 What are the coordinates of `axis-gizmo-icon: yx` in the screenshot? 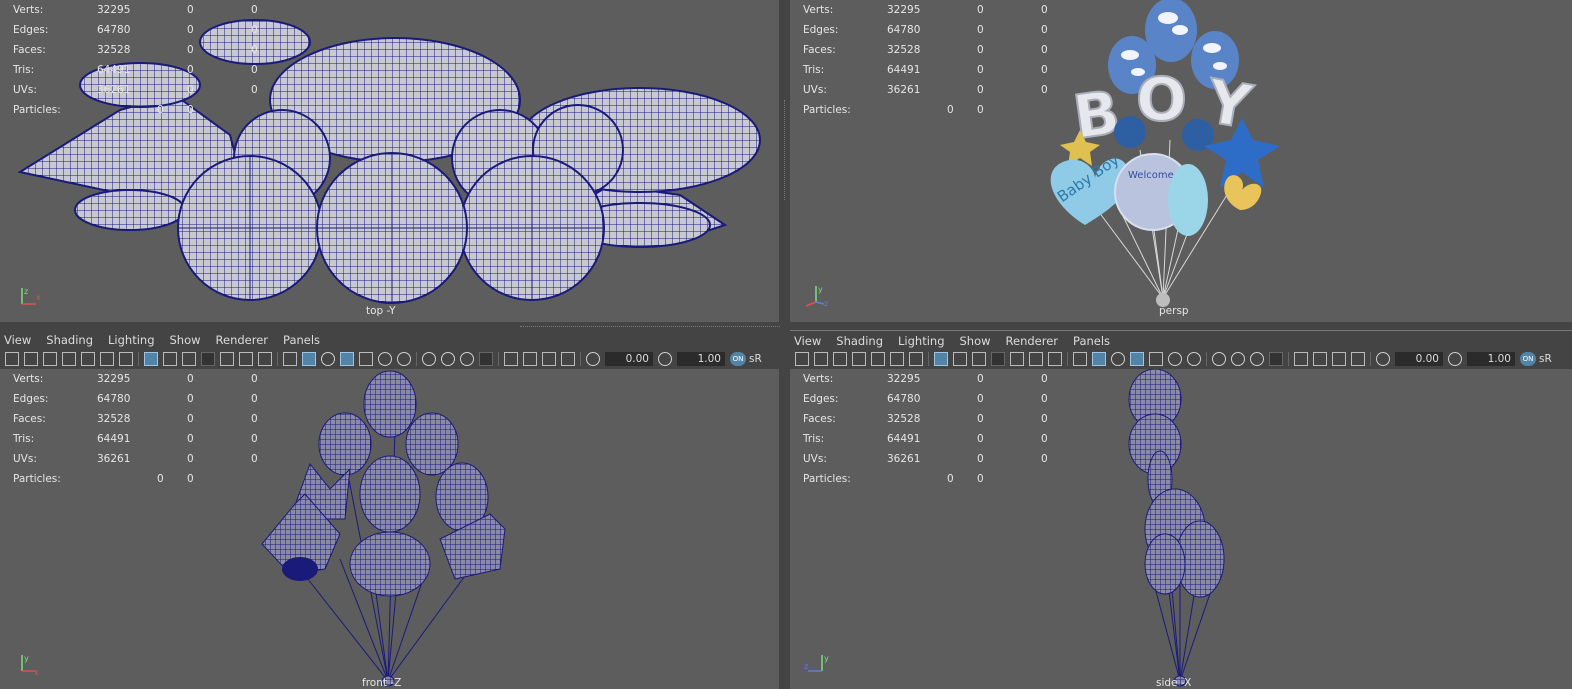 It's located at (30, 664).